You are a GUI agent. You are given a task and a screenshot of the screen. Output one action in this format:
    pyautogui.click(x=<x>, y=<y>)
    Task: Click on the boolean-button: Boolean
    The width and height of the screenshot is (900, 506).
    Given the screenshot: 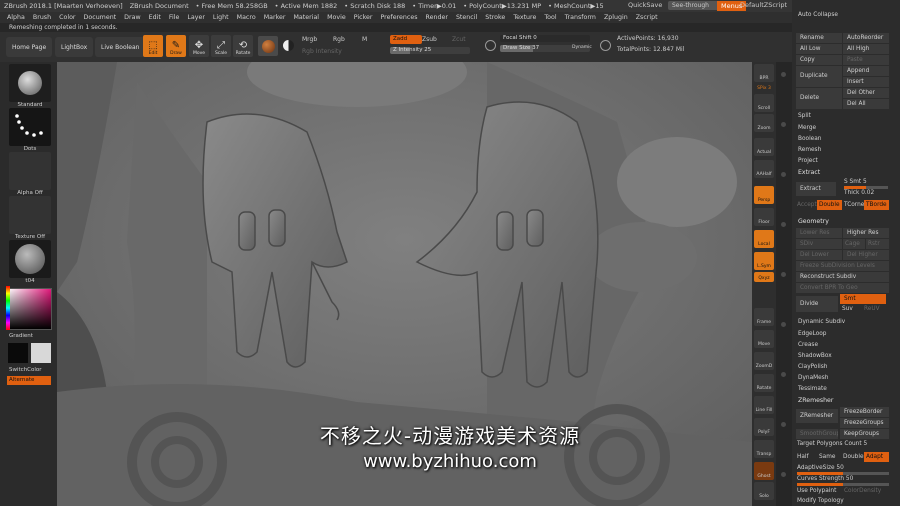 What is the action you would take?
    pyautogui.click(x=809, y=139)
    